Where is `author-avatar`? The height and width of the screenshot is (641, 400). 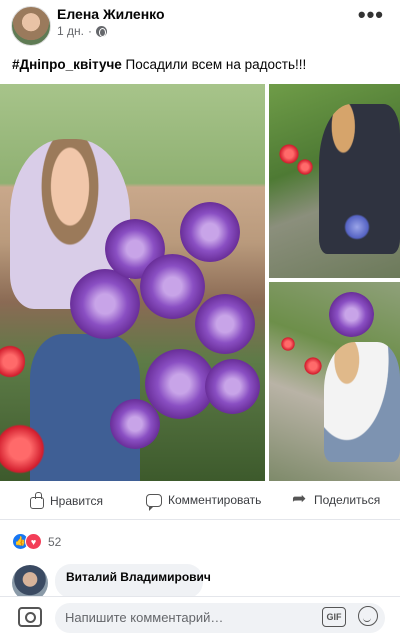 author-avatar is located at coordinates (31, 26).